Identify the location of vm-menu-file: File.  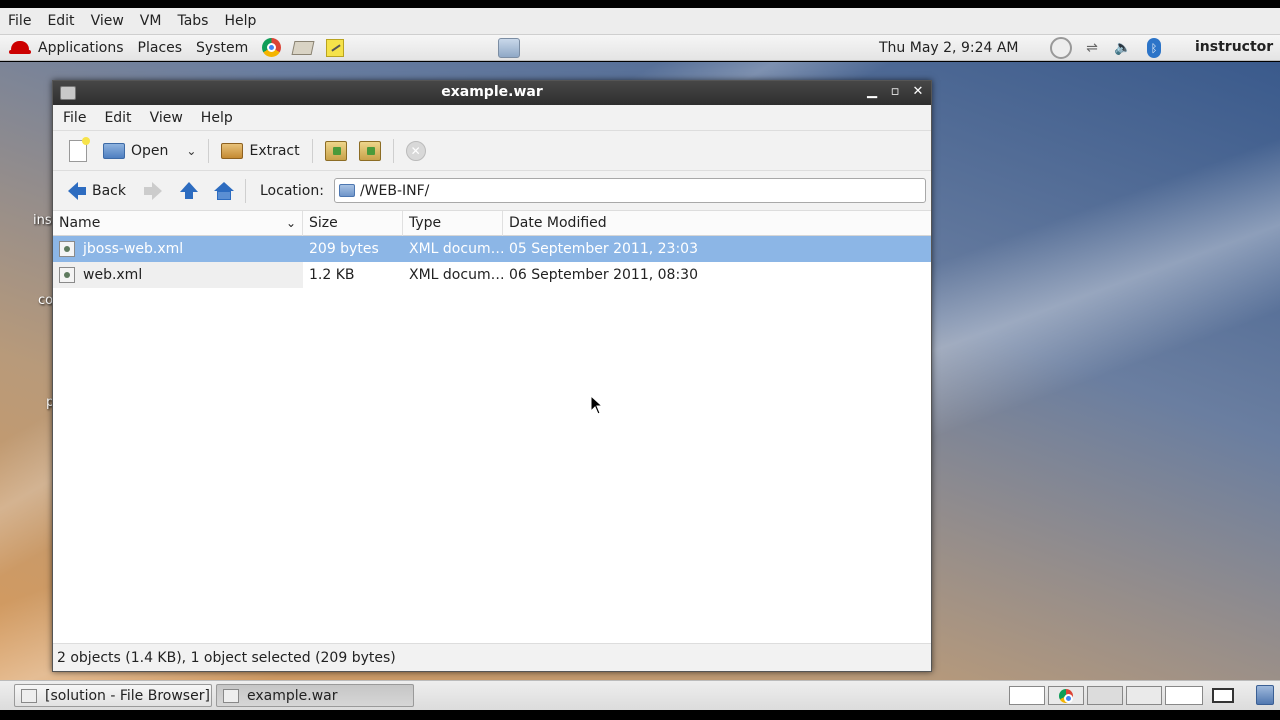
(19, 21).